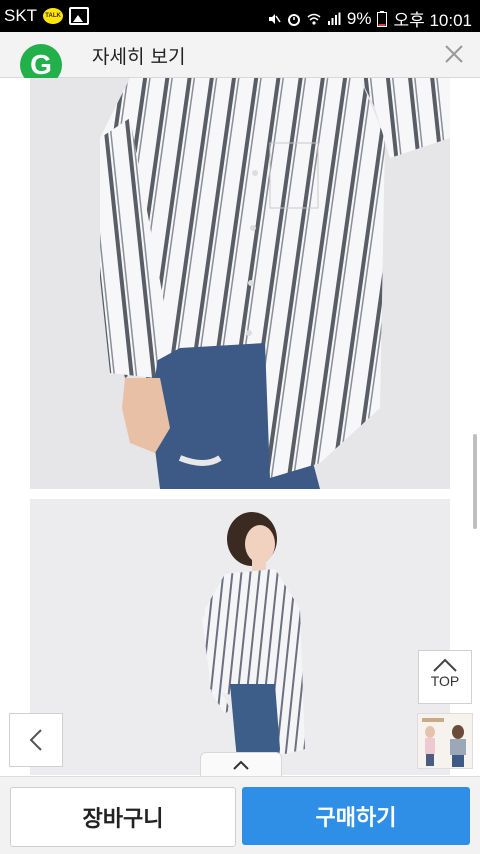 This screenshot has height=854, width=480. What do you see at coordinates (21, 15) in the screenshot?
I see `carrier-label: SKT` at bounding box center [21, 15].